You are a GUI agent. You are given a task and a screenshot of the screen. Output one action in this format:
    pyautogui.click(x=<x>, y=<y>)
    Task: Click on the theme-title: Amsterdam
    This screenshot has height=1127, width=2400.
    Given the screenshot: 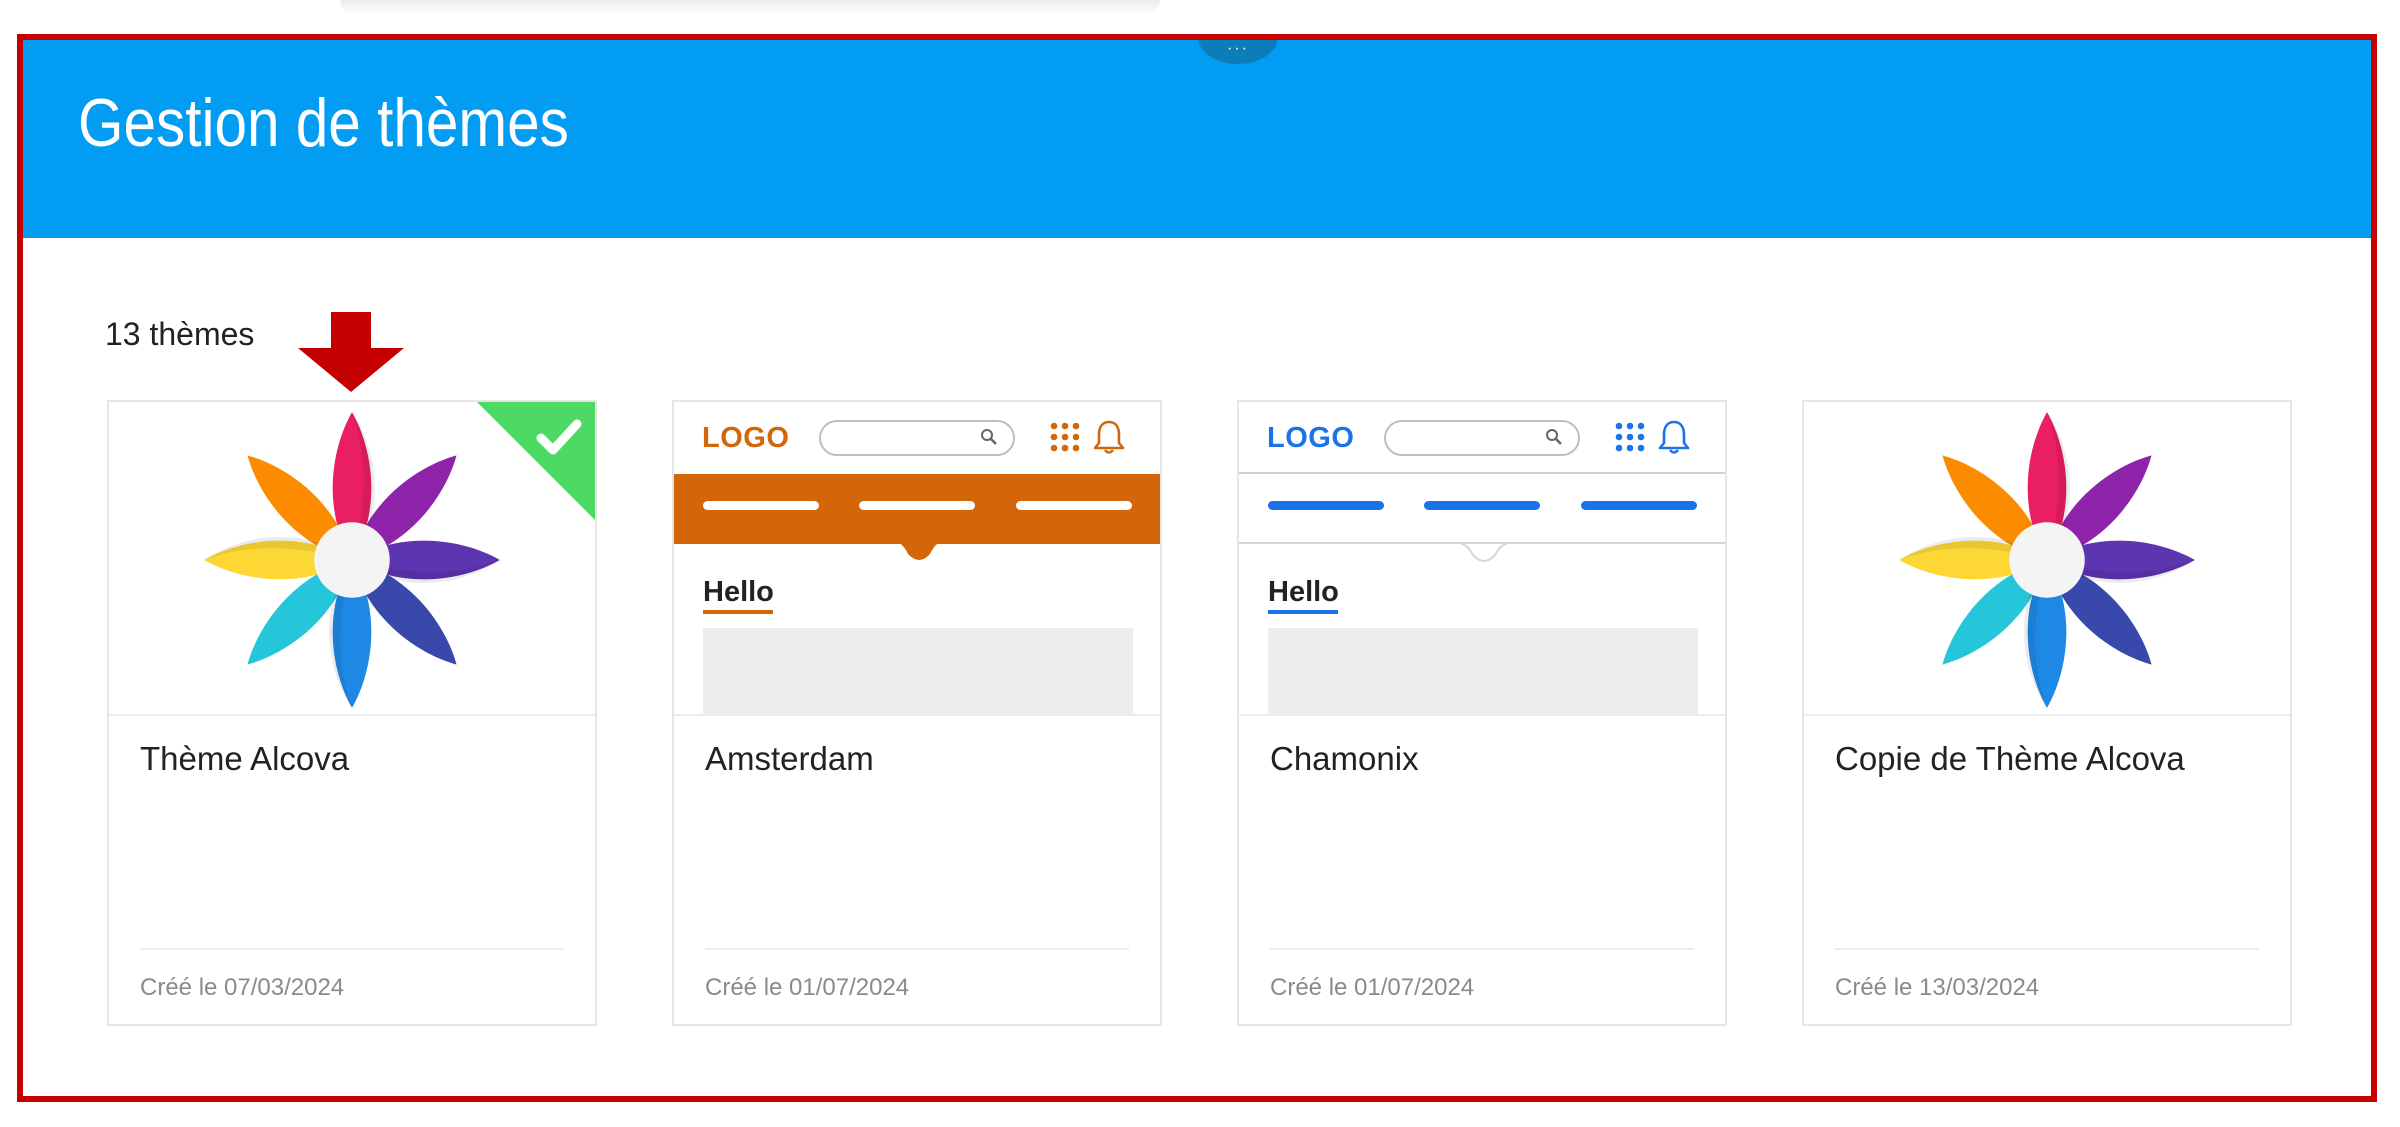 What is the action you would take?
    pyautogui.click(x=789, y=758)
    